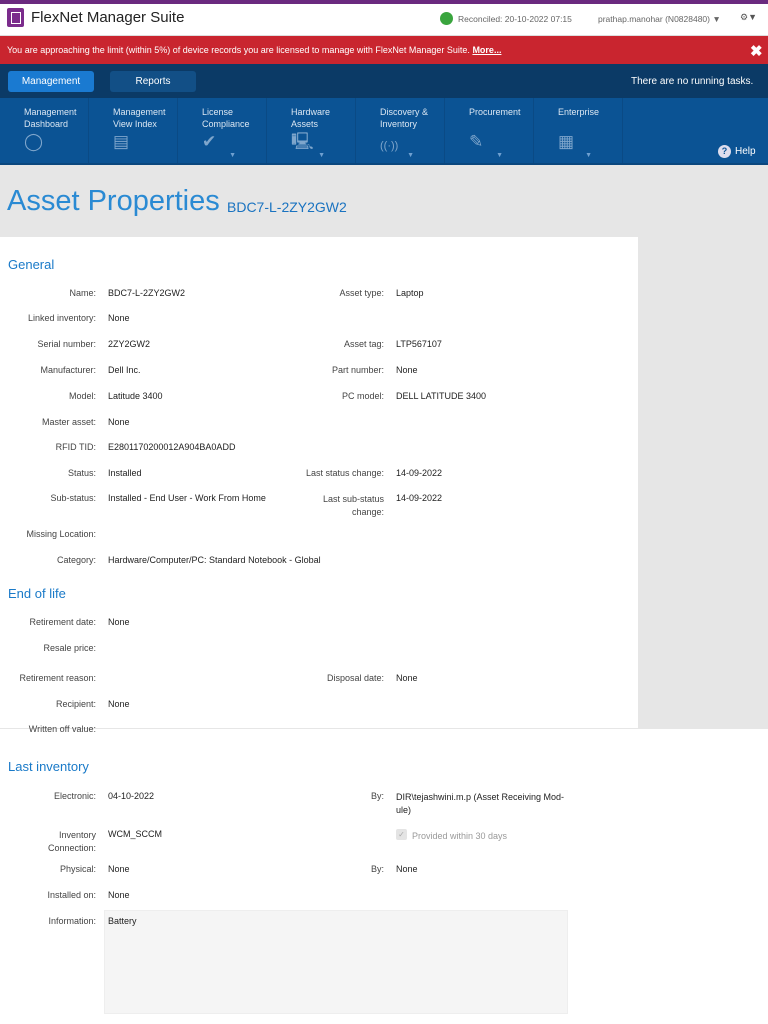 This screenshot has width=768, height=1024. What do you see at coordinates (222, 130) in the screenshot?
I see `nav-license-compliance: License Compliance ✔ ▼` at bounding box center [222, 130].